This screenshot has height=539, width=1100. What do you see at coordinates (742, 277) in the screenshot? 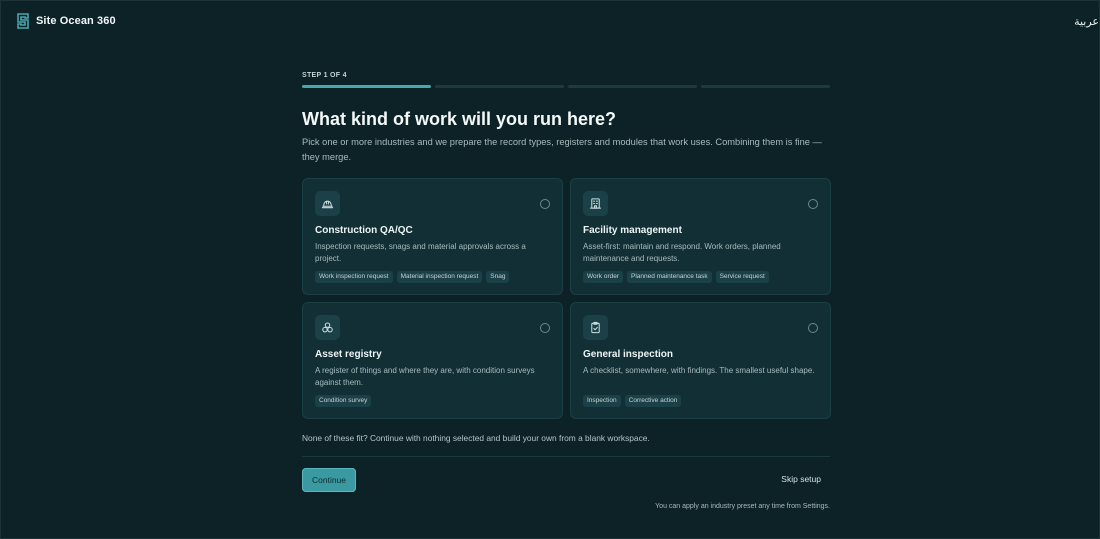
I see `tag: Service request` at bounding box center [742, 277].